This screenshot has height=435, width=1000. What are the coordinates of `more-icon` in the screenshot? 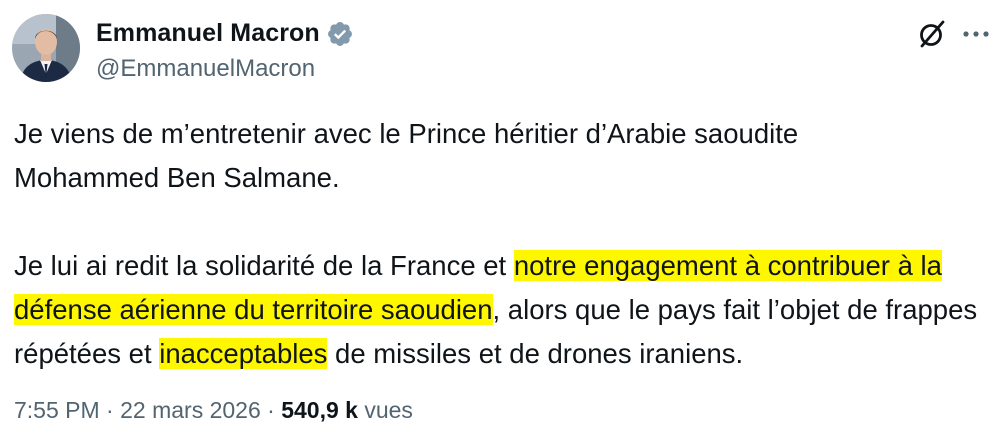 It's located at (976, 34).